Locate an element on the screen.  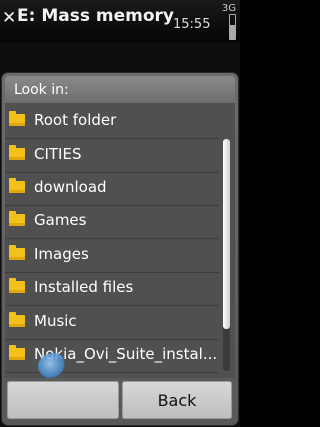
list-item-games: Games is located at coordinates (112, 222).